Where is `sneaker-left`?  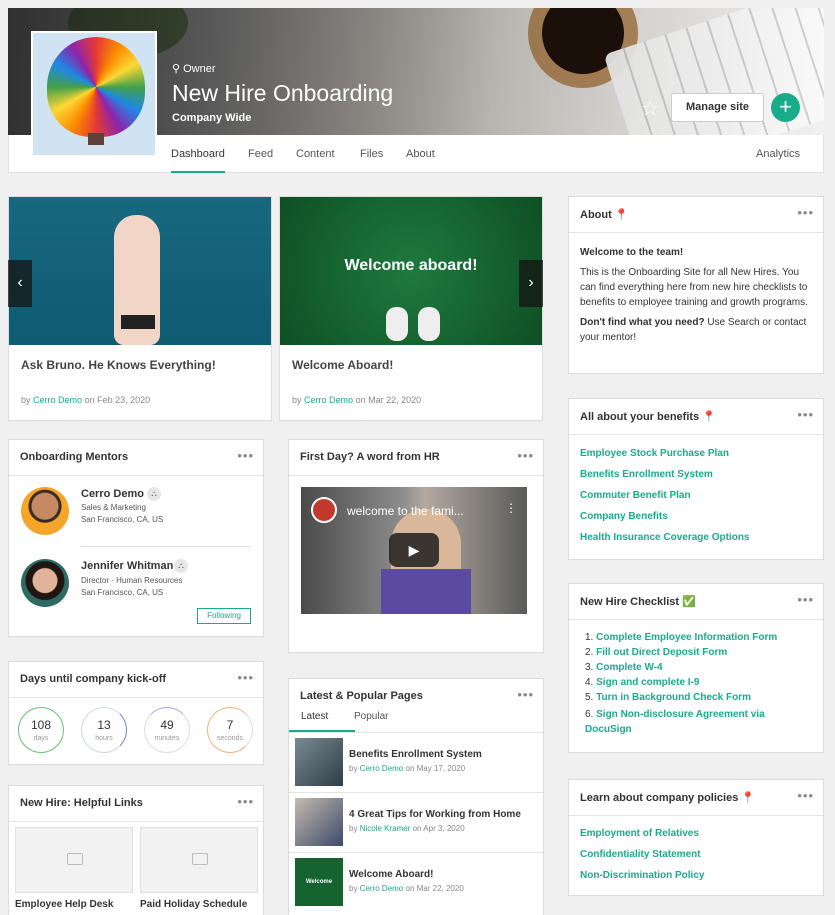
sneaker-left is located at coordinates (397, 324).